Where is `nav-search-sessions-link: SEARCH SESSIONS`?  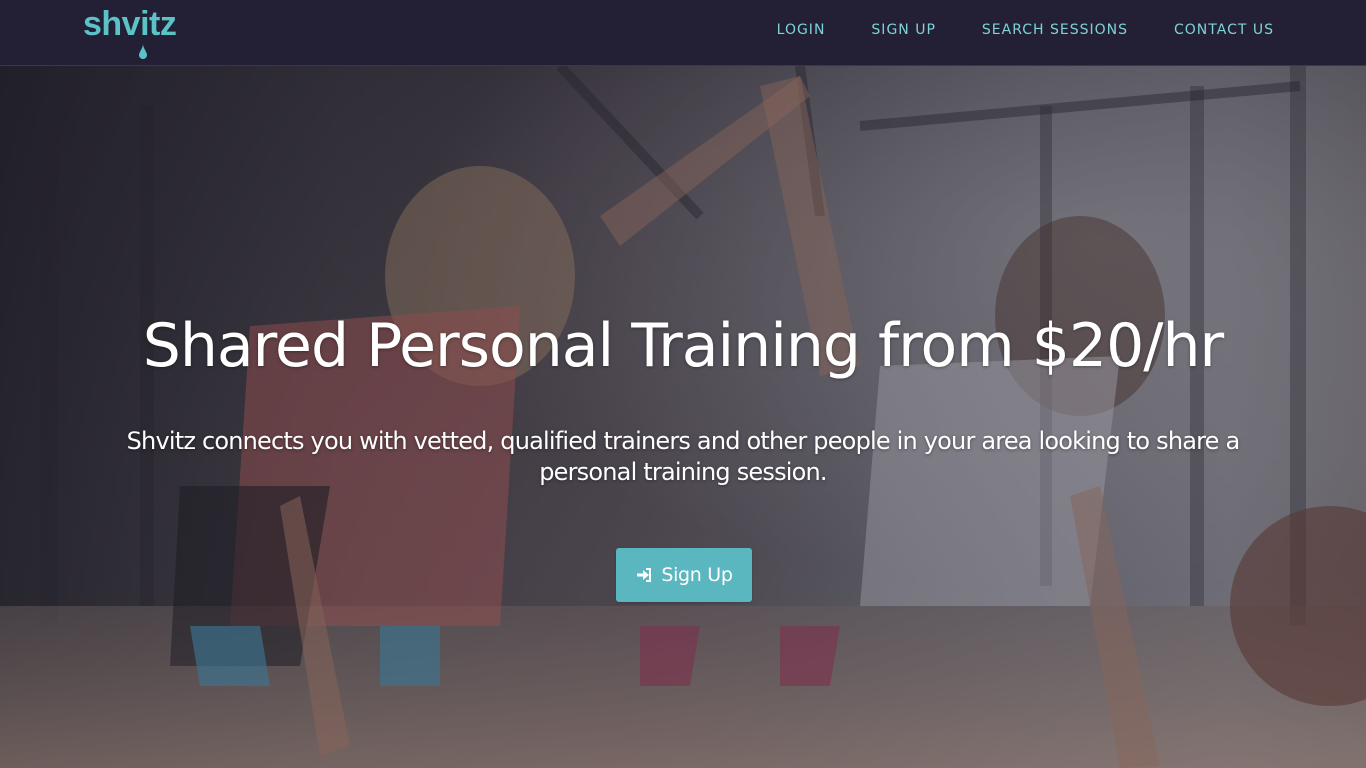 nav-search-sessions-link: SEARCH SESSIONS is located at coordinates (1055, 30).